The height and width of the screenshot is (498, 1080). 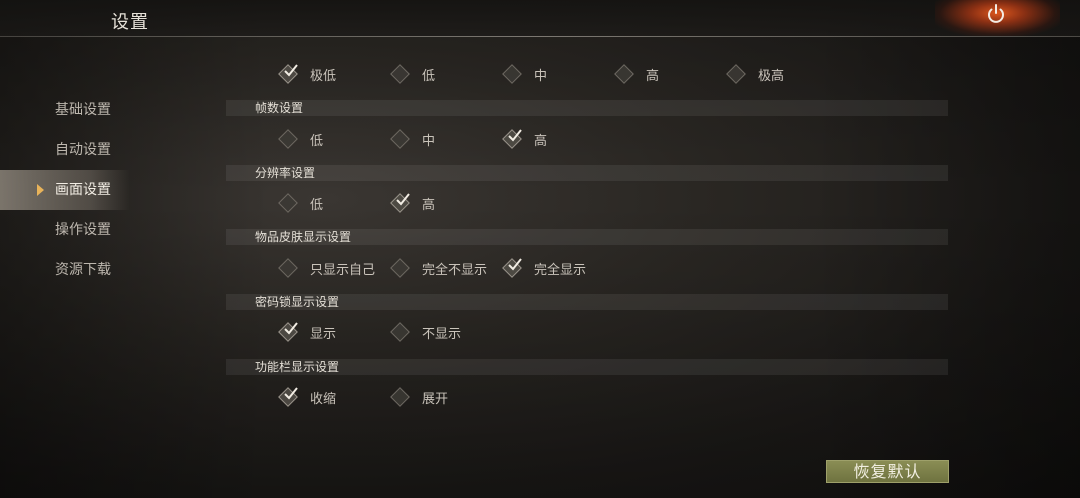 I want to click on toolbar-option-expand: 展开, so click(x=420, y=397).